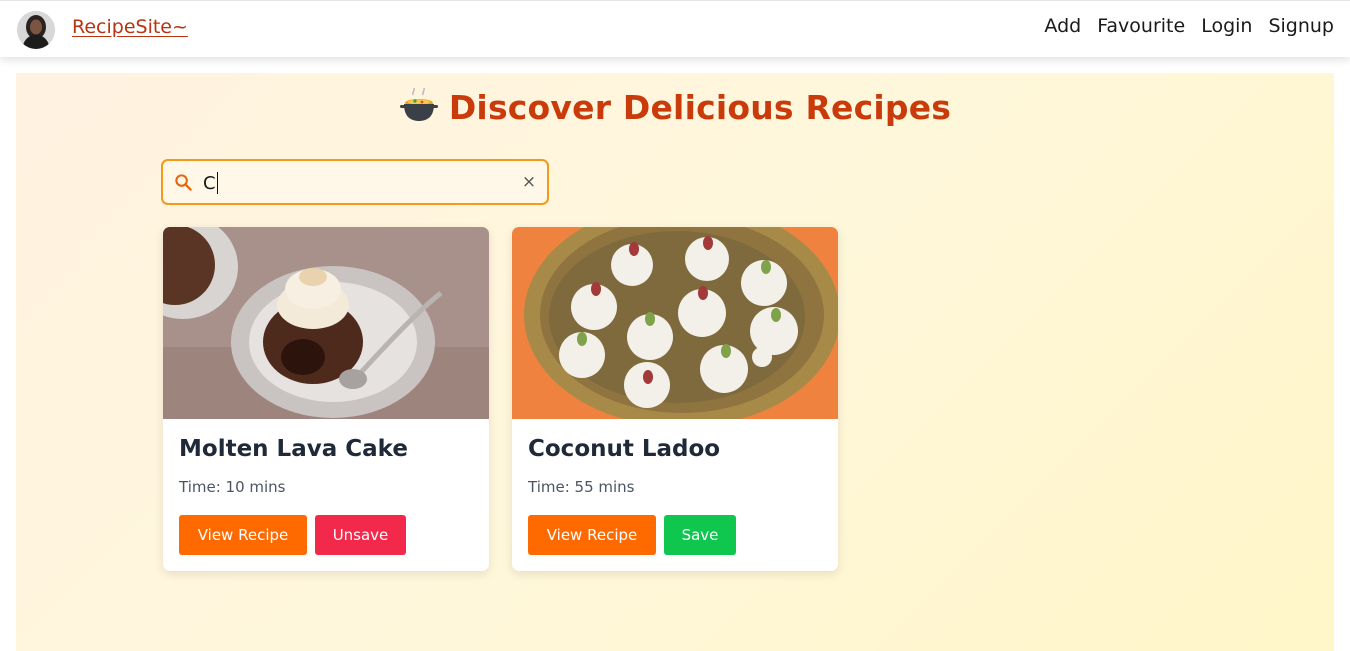 The width and height of the screenshot is (1350, 651). I want to click on nav-links: Add Favourite Login Signup, so click(1189, 26).